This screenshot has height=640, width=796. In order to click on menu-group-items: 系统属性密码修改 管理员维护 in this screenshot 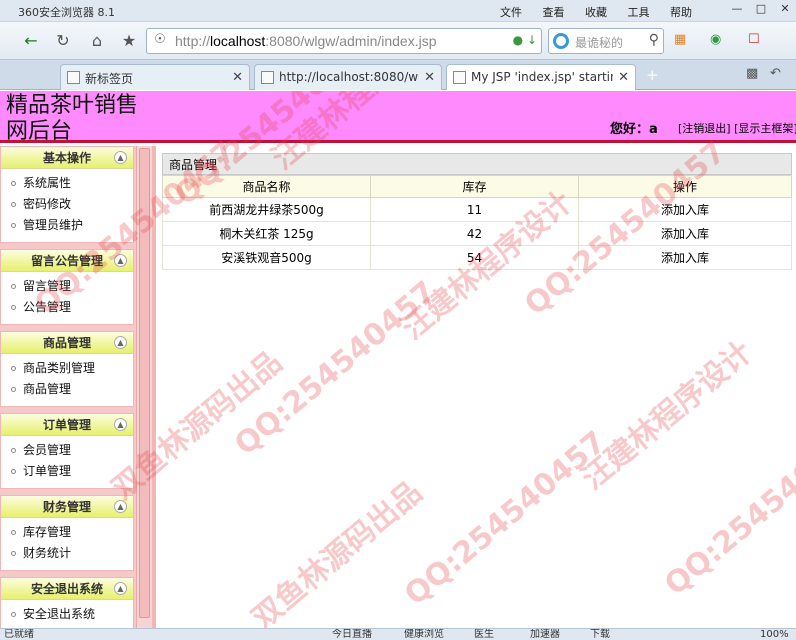, I will do `click(67, 205)`.